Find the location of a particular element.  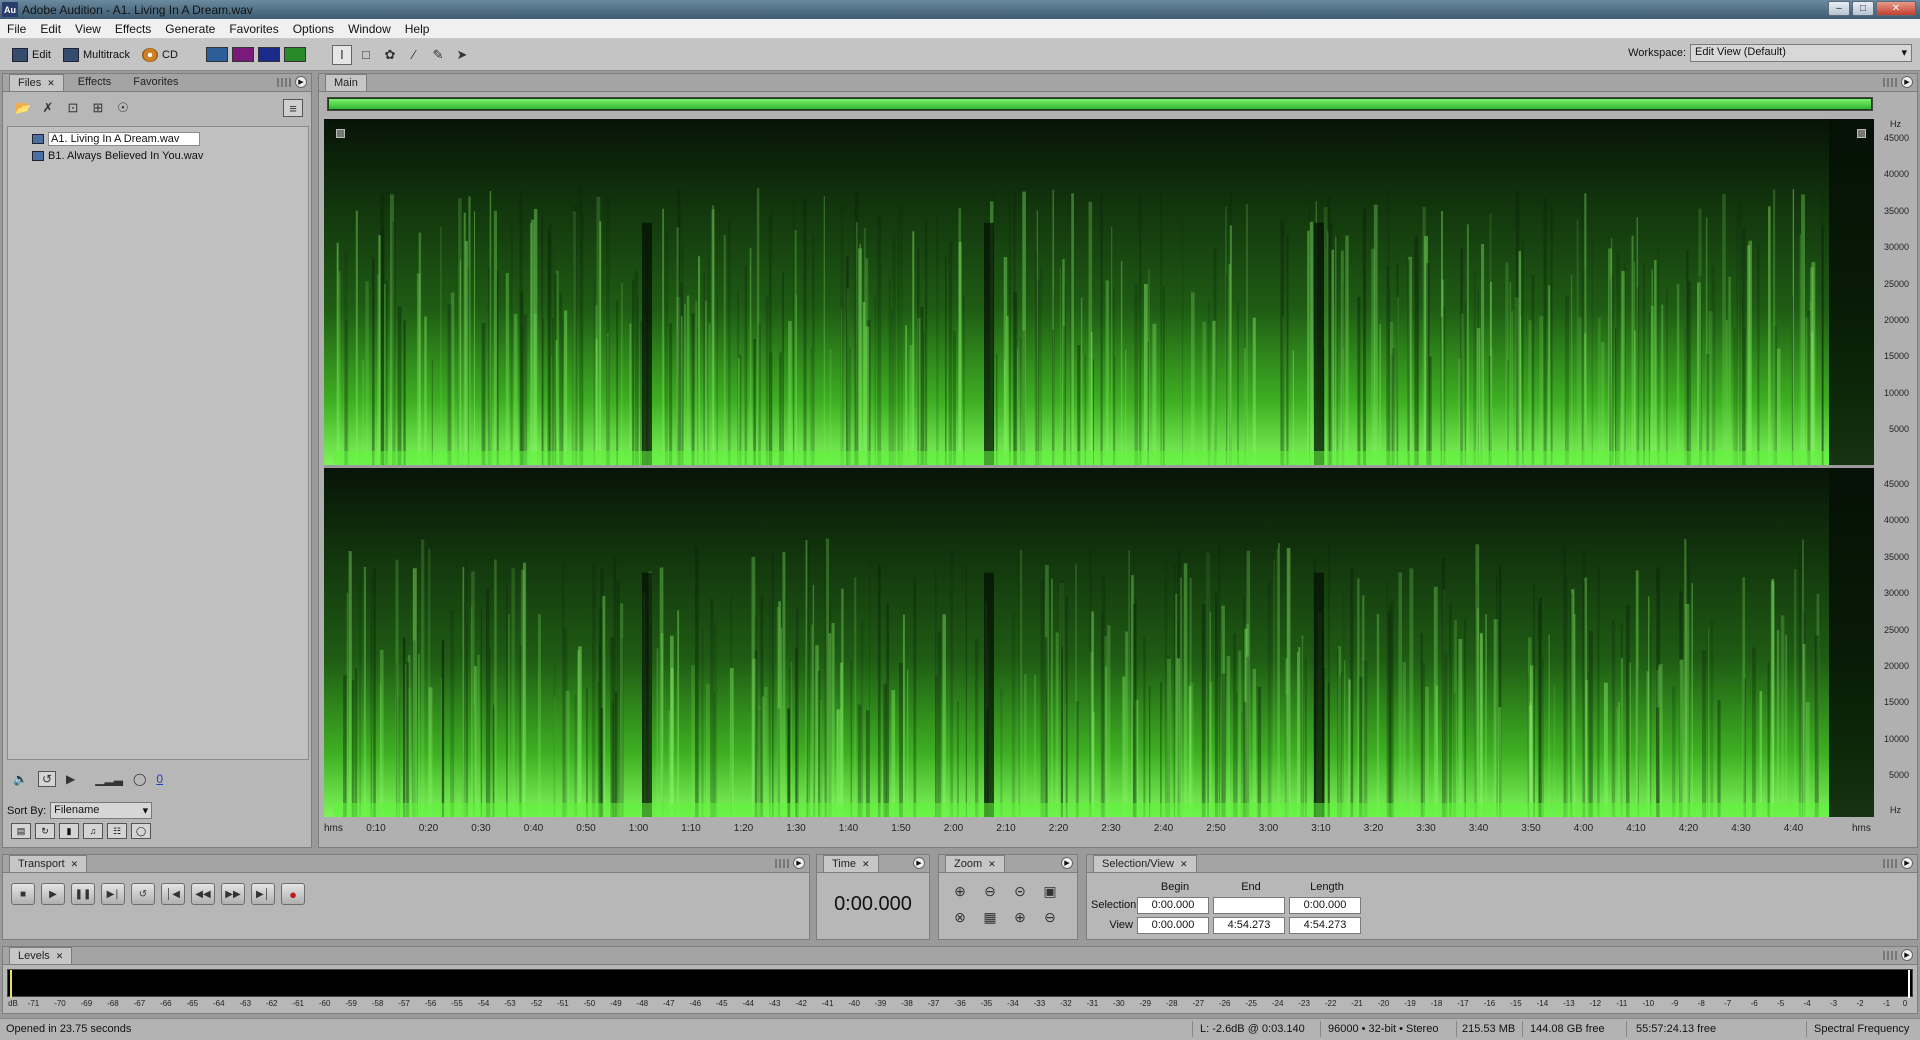

tab-files: Files ✕ is located at coordinates (36, 82).